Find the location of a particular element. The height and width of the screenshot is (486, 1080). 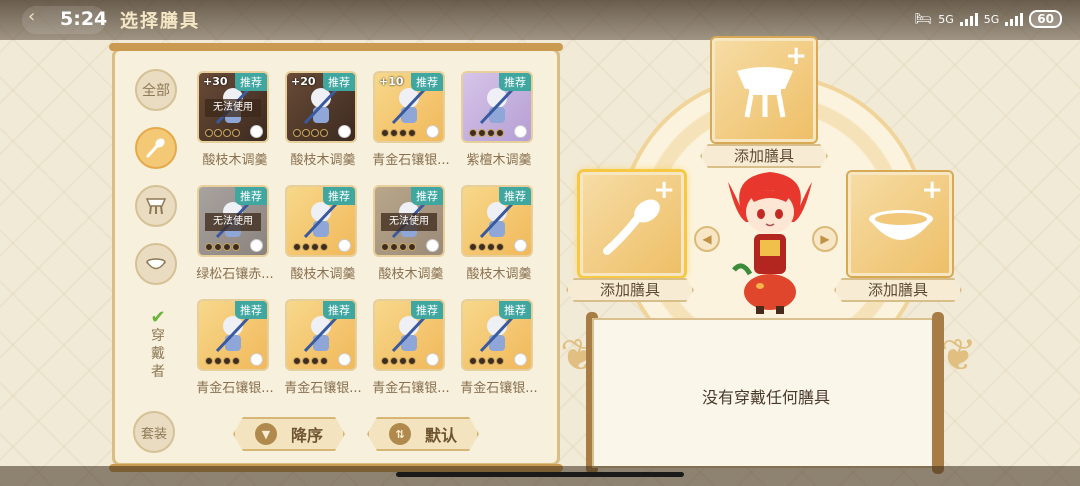

utensil-name: 紫檀木调羹 is located at coordinates (499, 160).